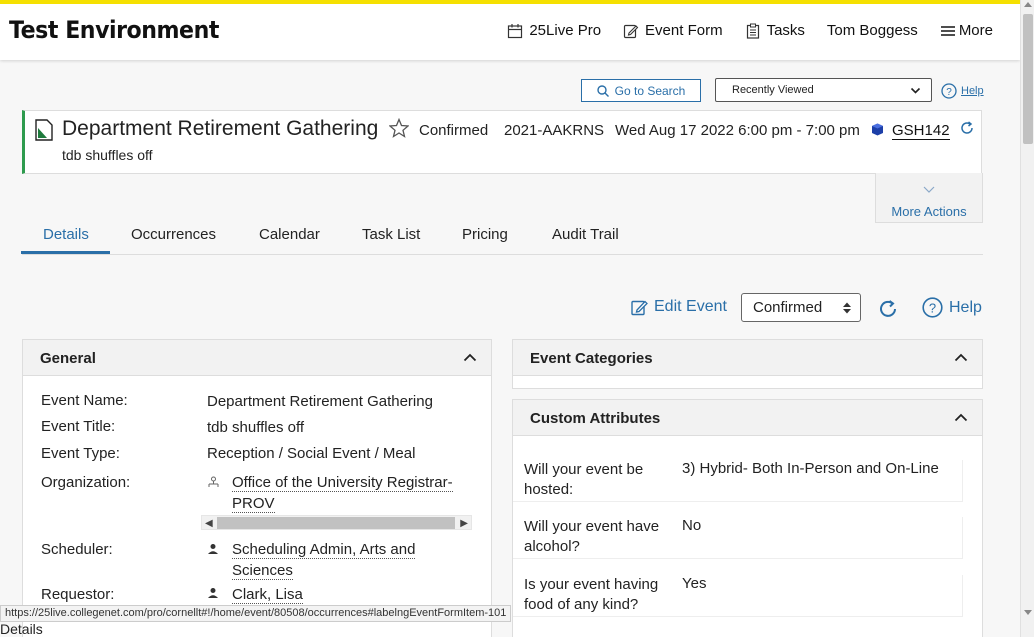  I want to click on event-categories-panel: Event Categories, so click(747, 364).